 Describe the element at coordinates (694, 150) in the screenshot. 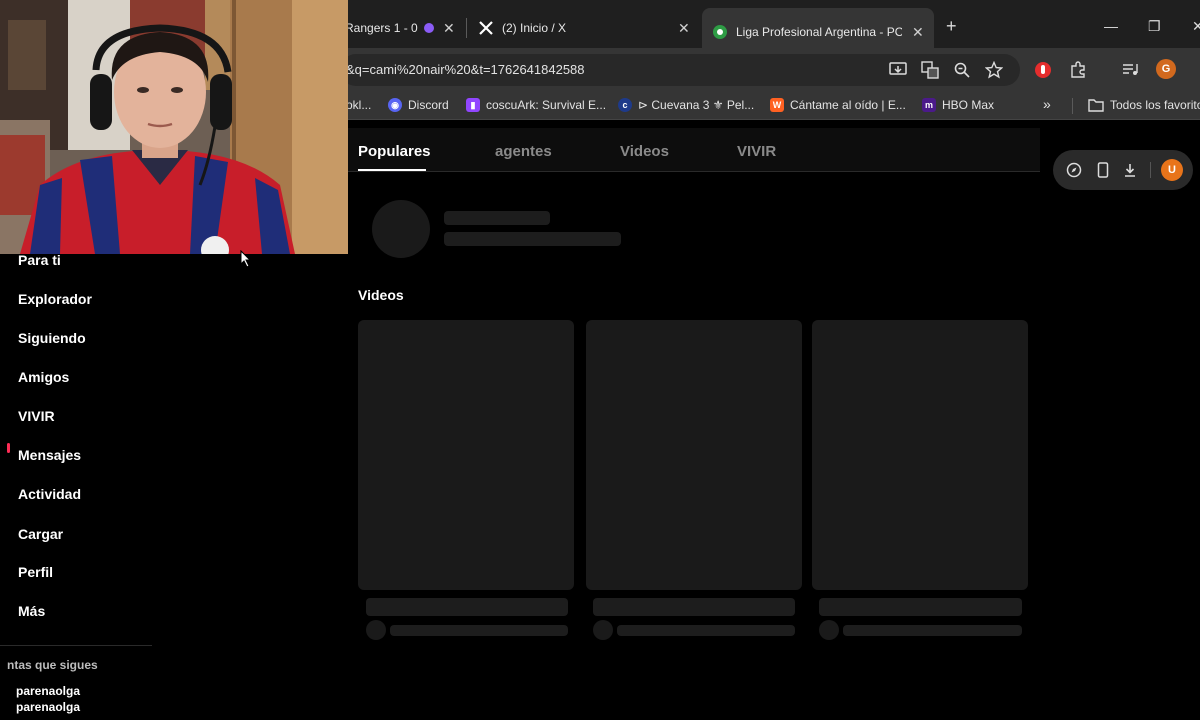

I see `content-tab-bar: Populares agentes Videos VIVIR` at that location.